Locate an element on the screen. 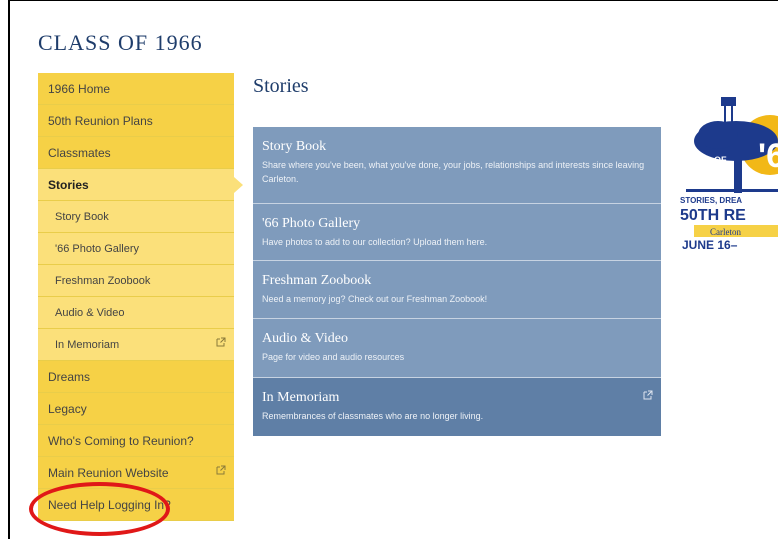 The image size is (778, 539). card-title: '66 Photo Gallery is located at coordinates (311, 223).